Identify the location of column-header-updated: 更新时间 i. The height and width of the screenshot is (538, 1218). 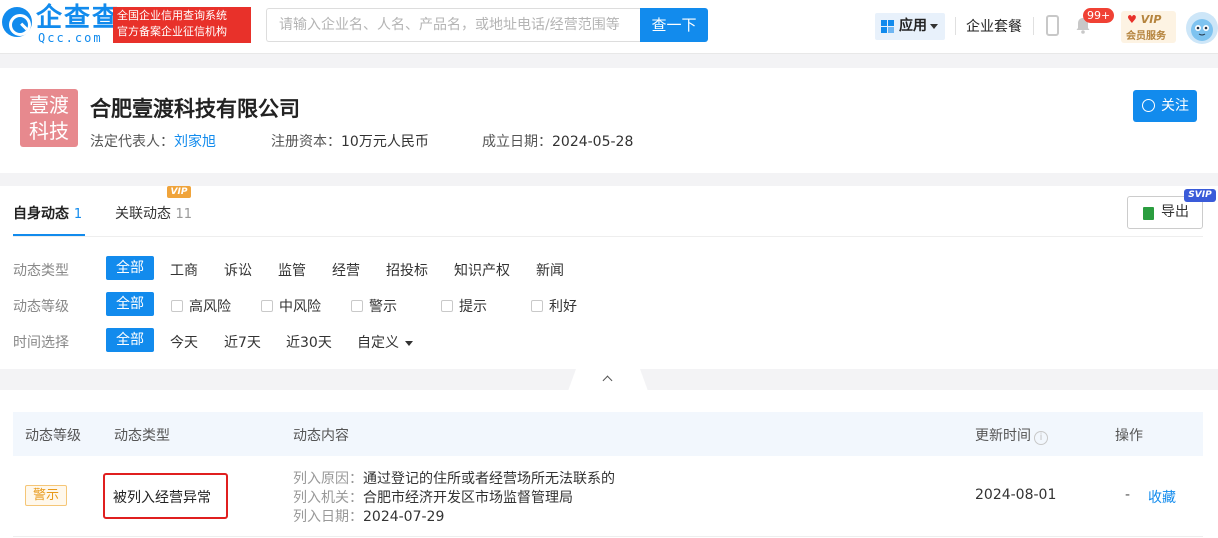
(1011, 435).